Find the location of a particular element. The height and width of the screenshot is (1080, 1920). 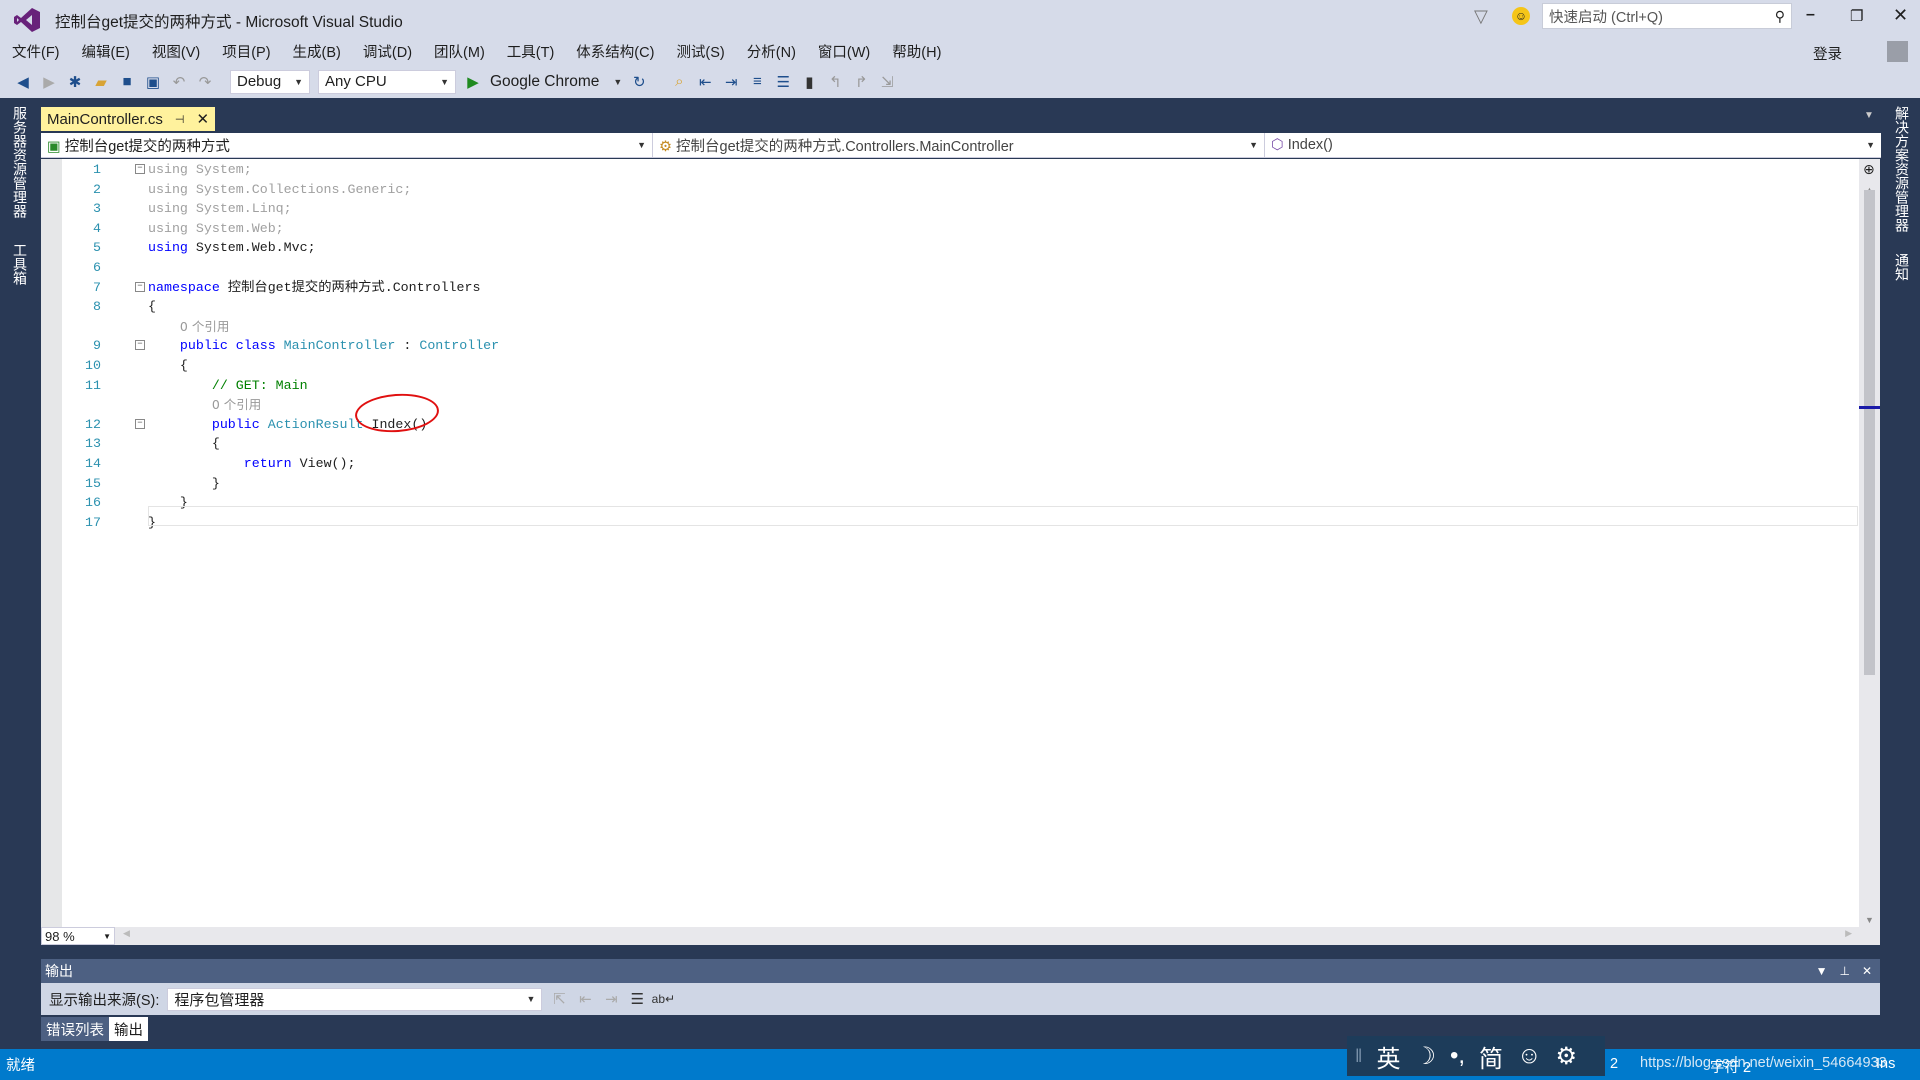

ime-language-toggle: 英 is located at coordinates (1388, 1056).